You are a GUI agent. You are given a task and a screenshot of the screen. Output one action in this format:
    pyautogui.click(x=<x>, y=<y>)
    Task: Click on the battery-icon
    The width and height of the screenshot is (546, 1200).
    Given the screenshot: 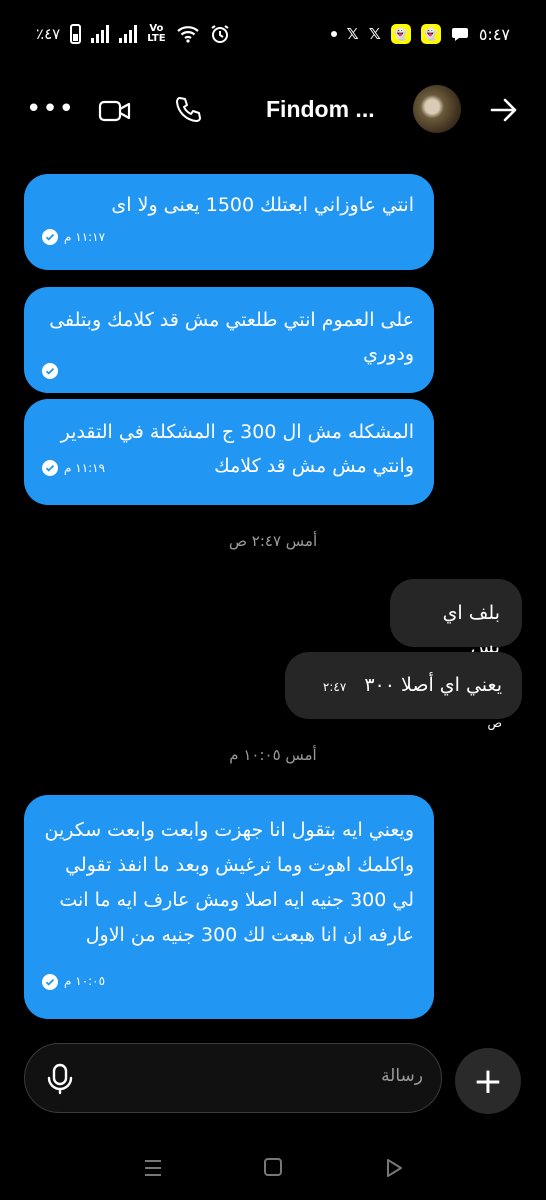 What is the action you would take?
    pyautogui.click(x=76, y=34)
    